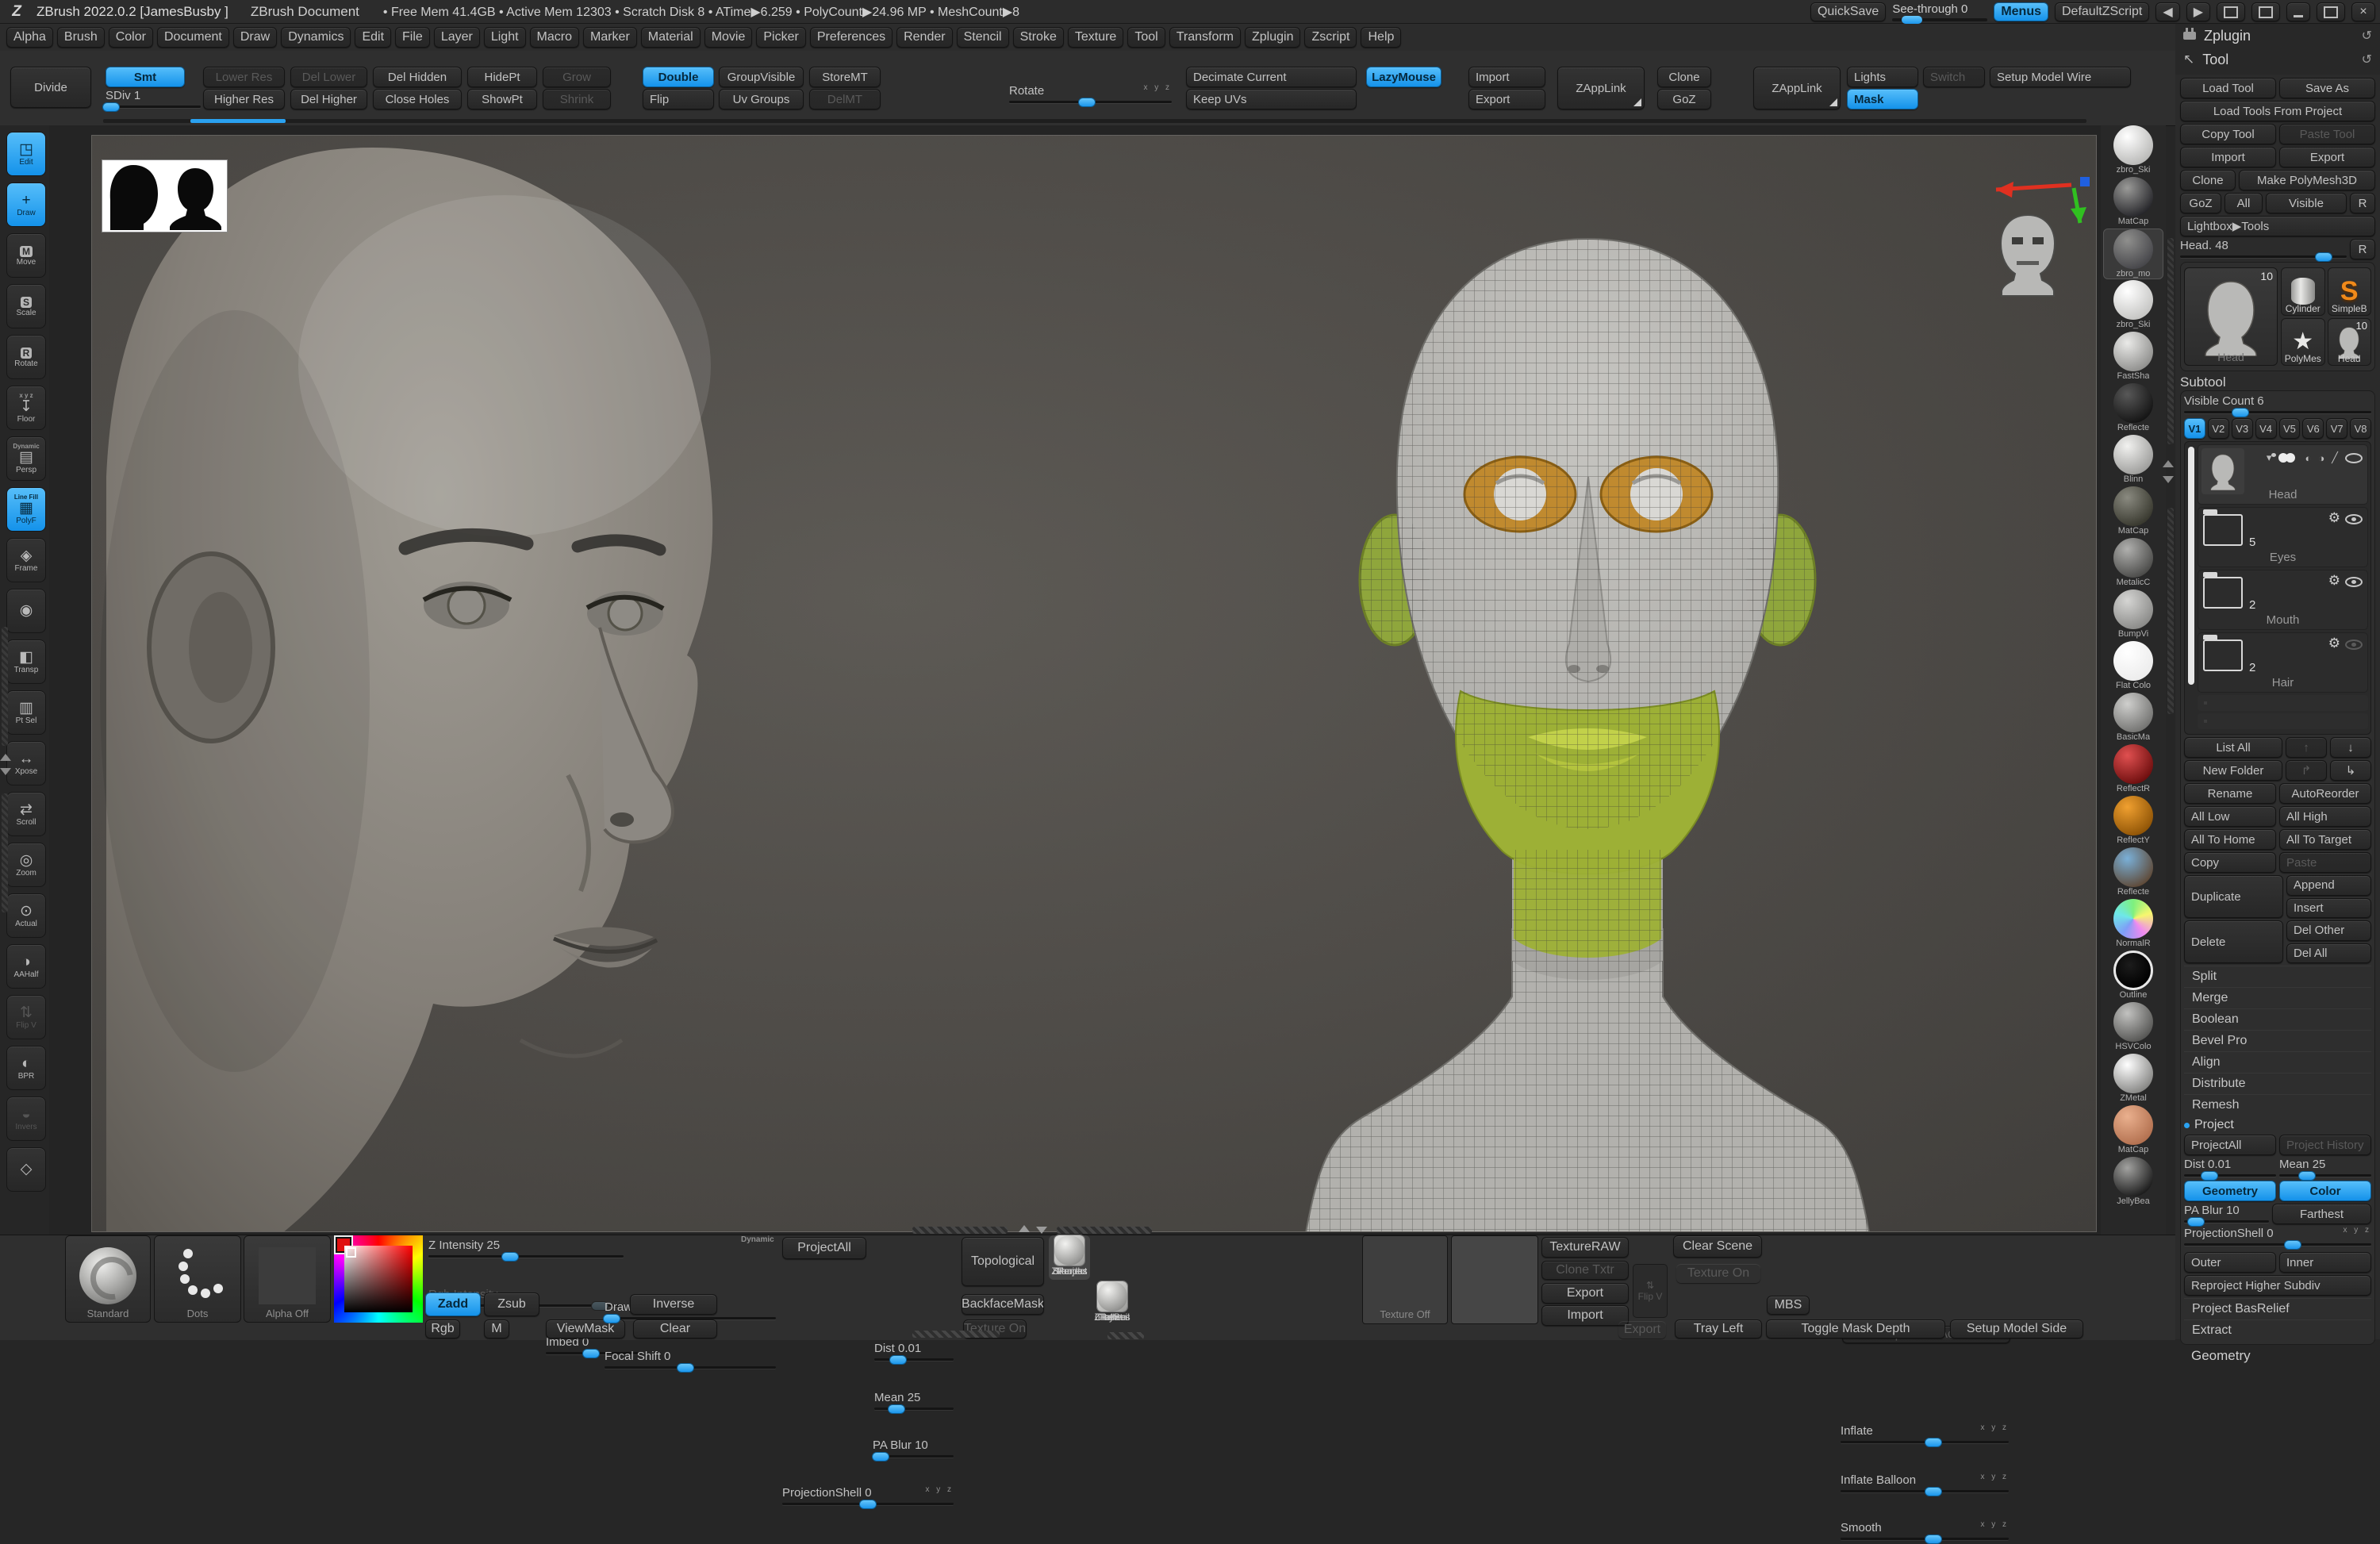 The width and height of the screenshot is (2380, 1544). I want to click on make-polymesh3d-button: Make PolyMesh3D, so click(2307, 180).